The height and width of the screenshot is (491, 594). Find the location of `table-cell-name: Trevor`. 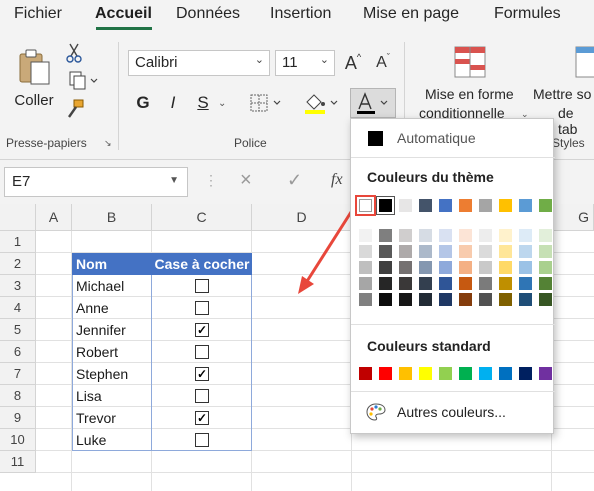

table-cell-name: Trevor is located at coordinates (112, 418).